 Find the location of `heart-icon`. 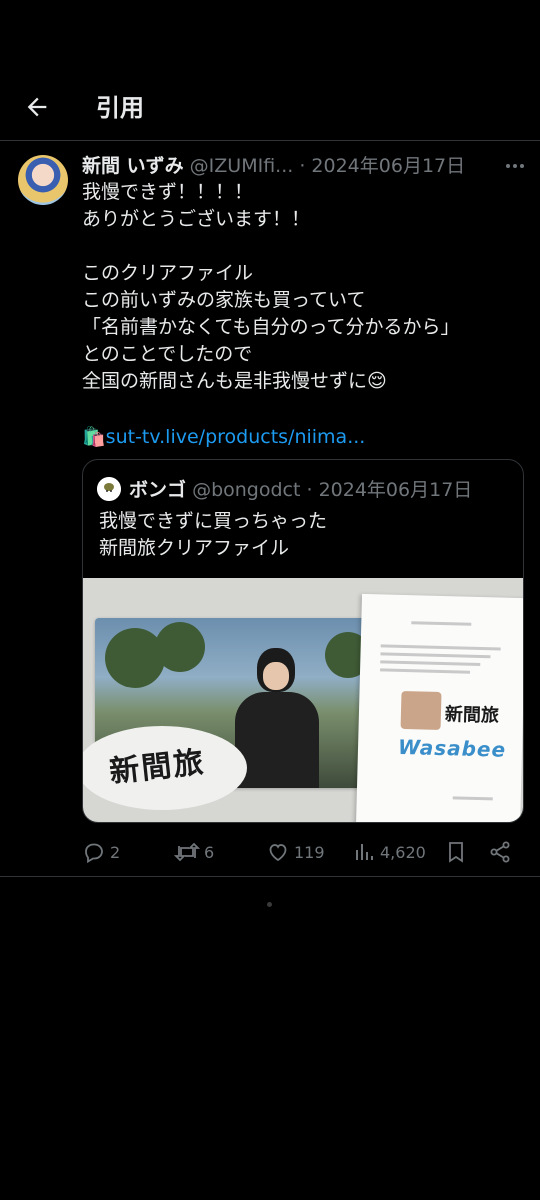

heart-icon is located at coordinates (278, 853).